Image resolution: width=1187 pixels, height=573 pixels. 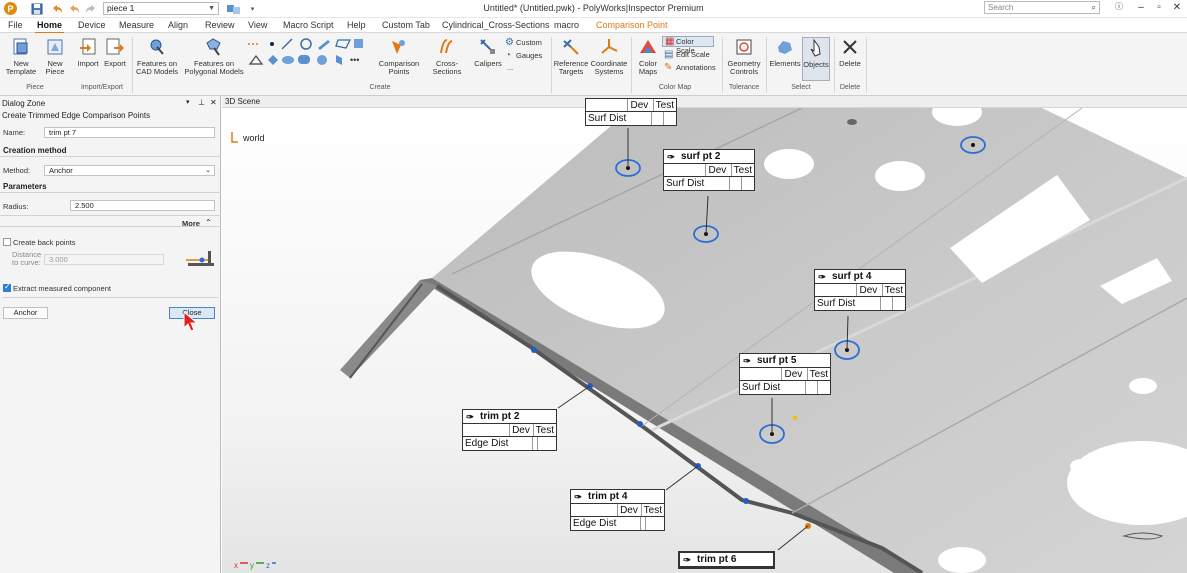 What do you see at coordinates (213, 47) in the screenshot?
I see `features-poly-icon` at bounding box center [213, 47].